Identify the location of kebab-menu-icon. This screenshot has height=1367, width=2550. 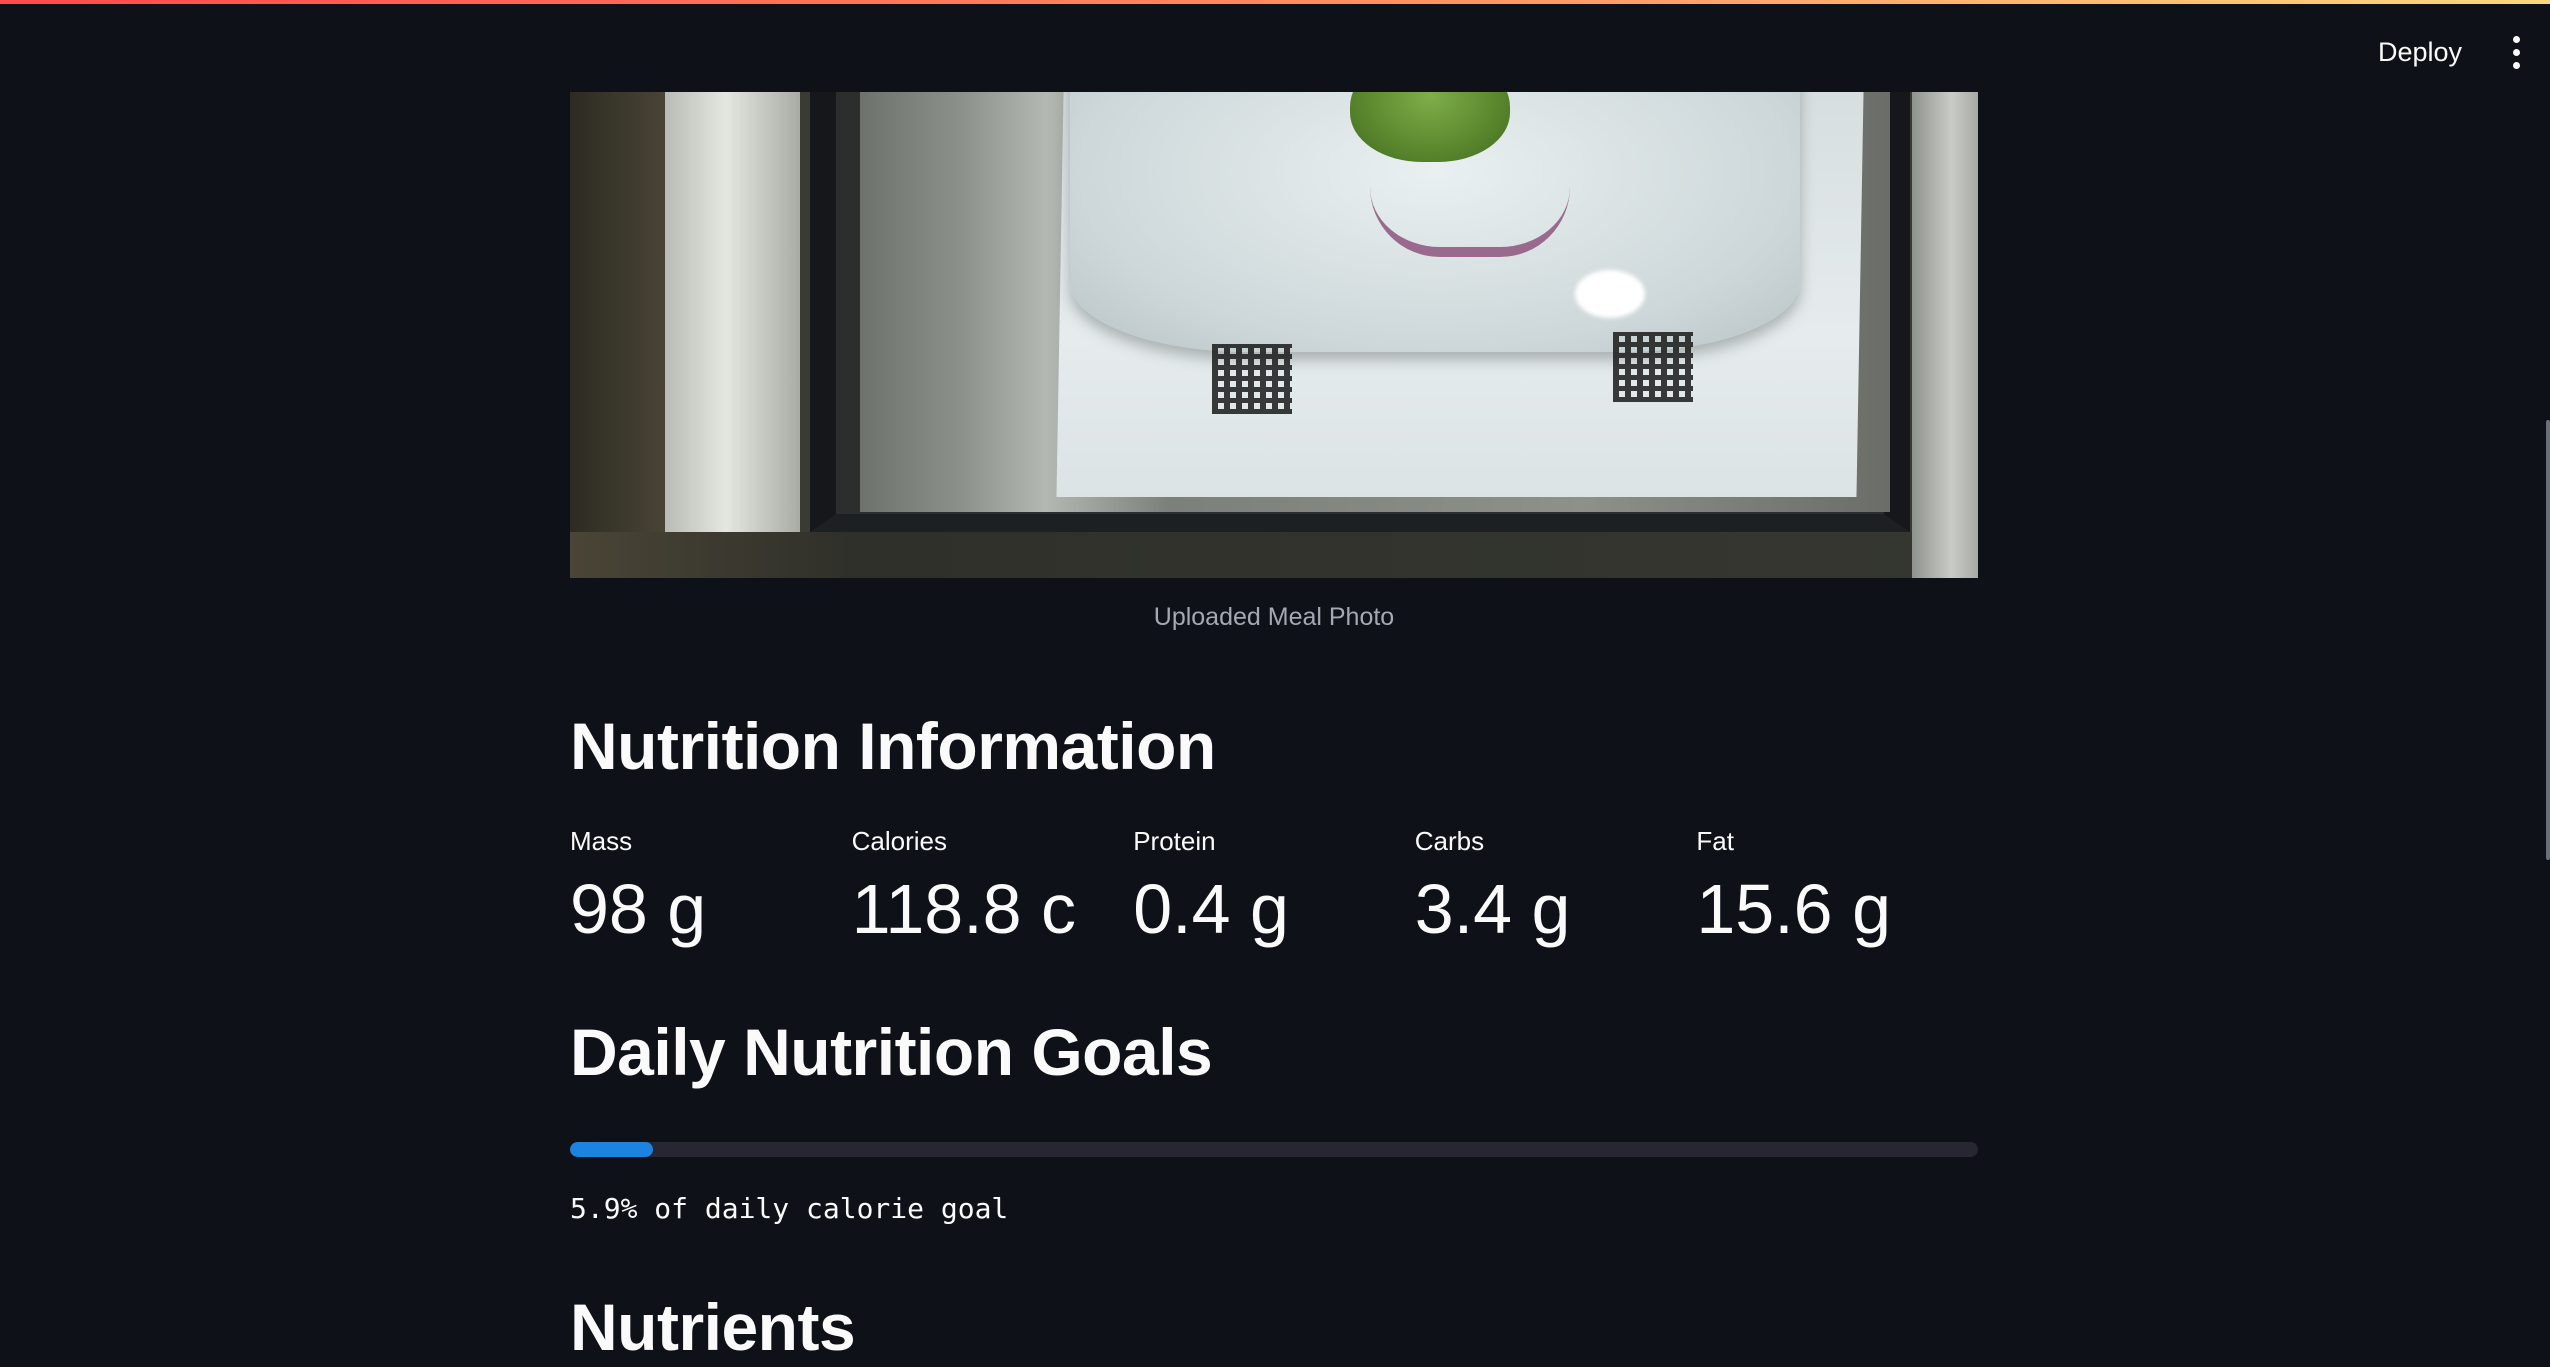
(2516, 52).